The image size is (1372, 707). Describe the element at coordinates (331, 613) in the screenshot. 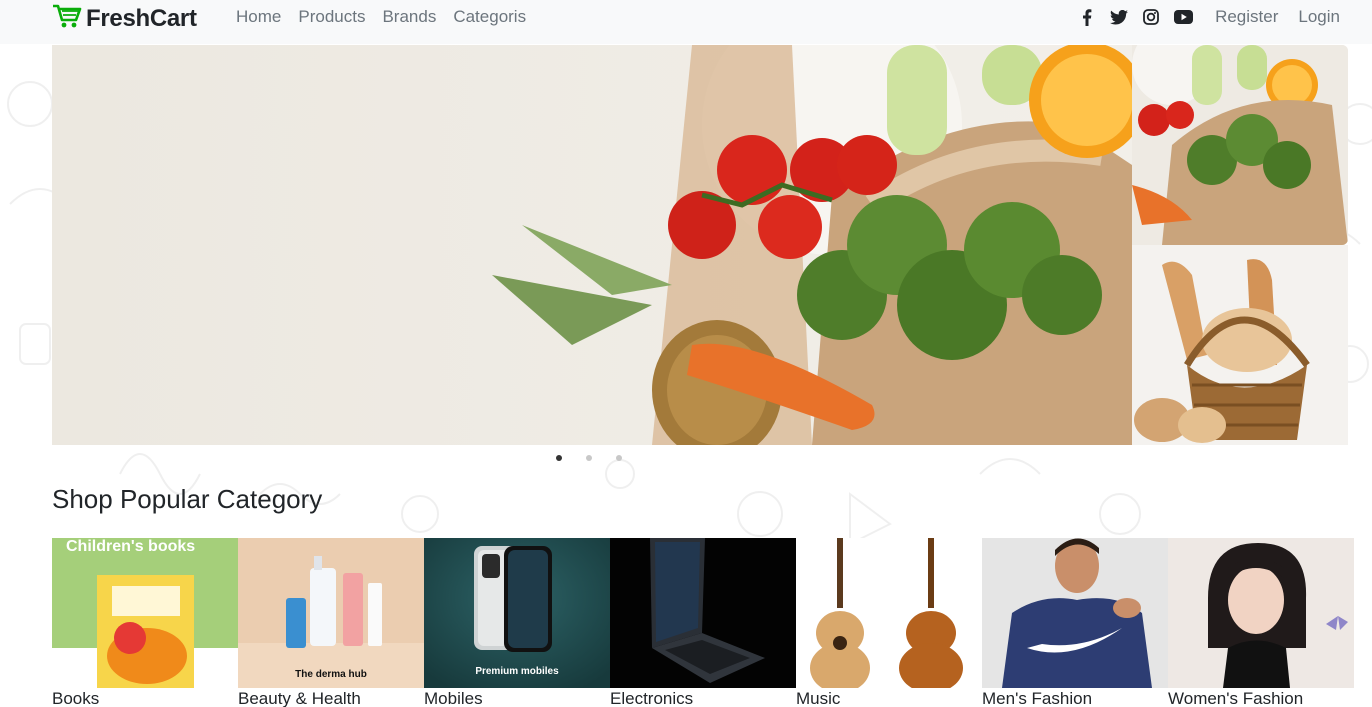

I see `category-image: The derma hub` at that location.